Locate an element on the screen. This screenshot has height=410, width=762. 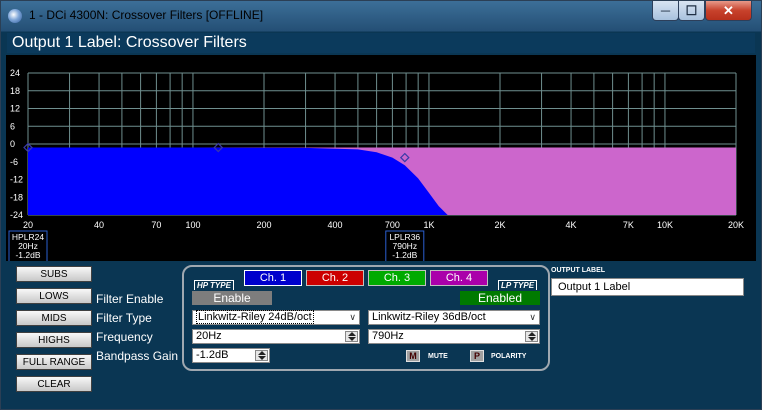
output-label-input: Output 1 Label is located at coordinates (647, 287).